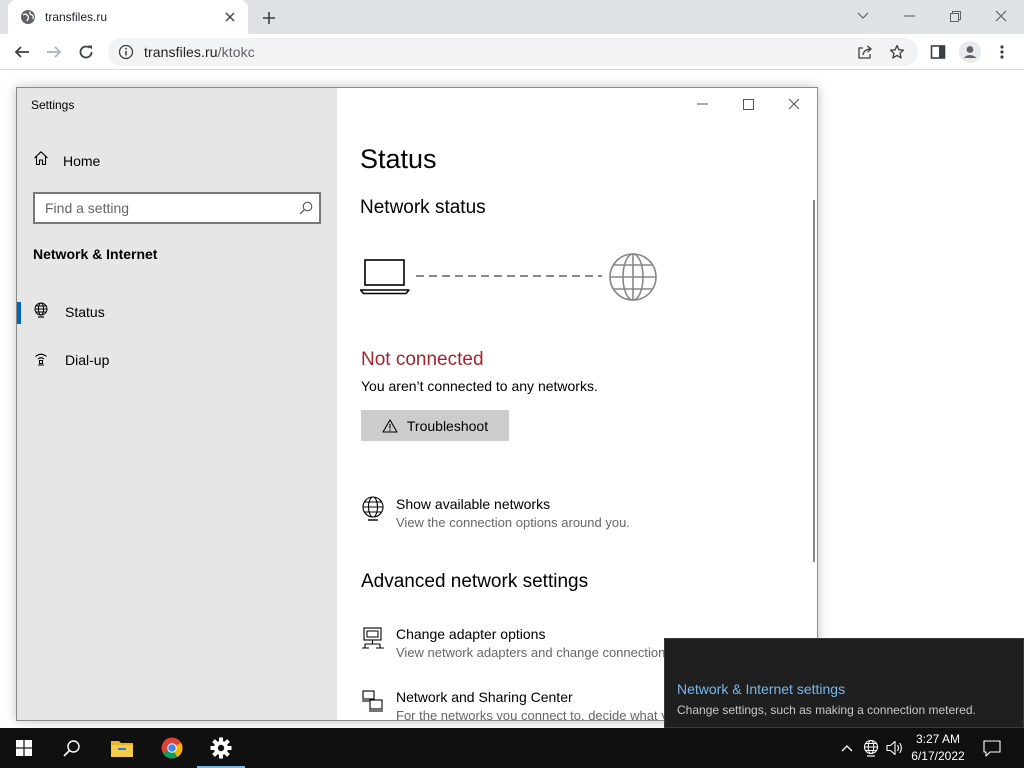 The width and height of the screenshot is (1024, 768). What do you see at coordinates (423, 207) in the screenshot?
I see `network-status-heading: Network status` at bounding box center [423, 207].